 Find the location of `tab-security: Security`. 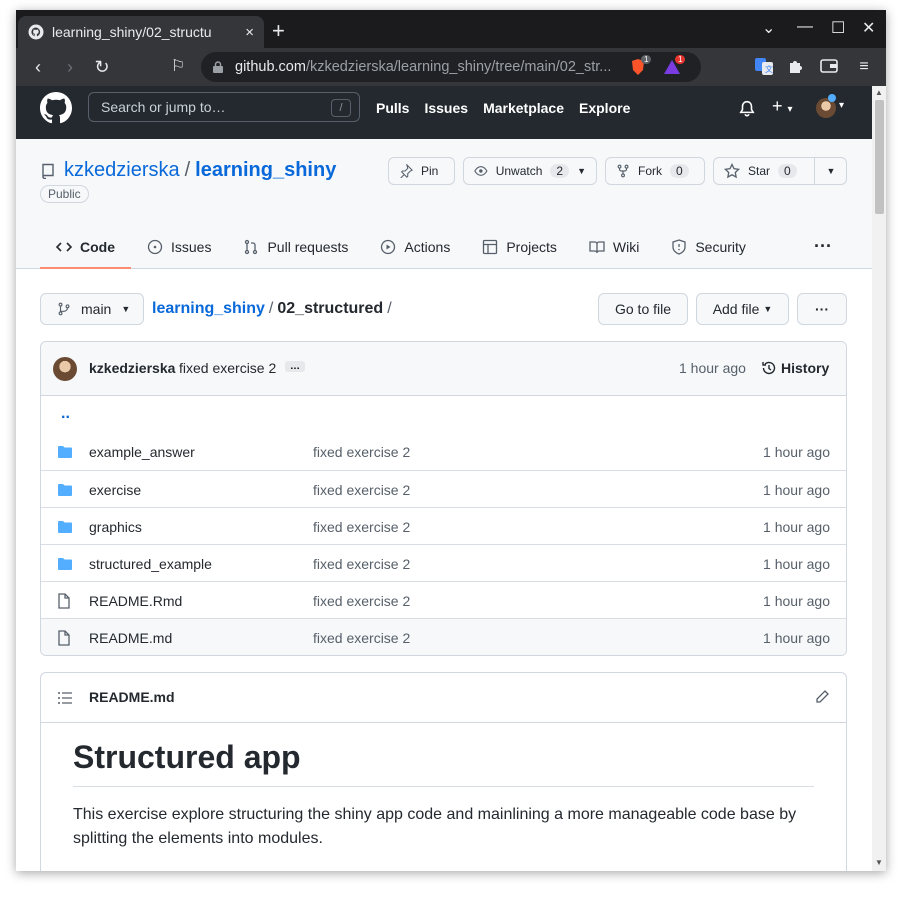

tab-security: Security is located at coordinates (708, 247).